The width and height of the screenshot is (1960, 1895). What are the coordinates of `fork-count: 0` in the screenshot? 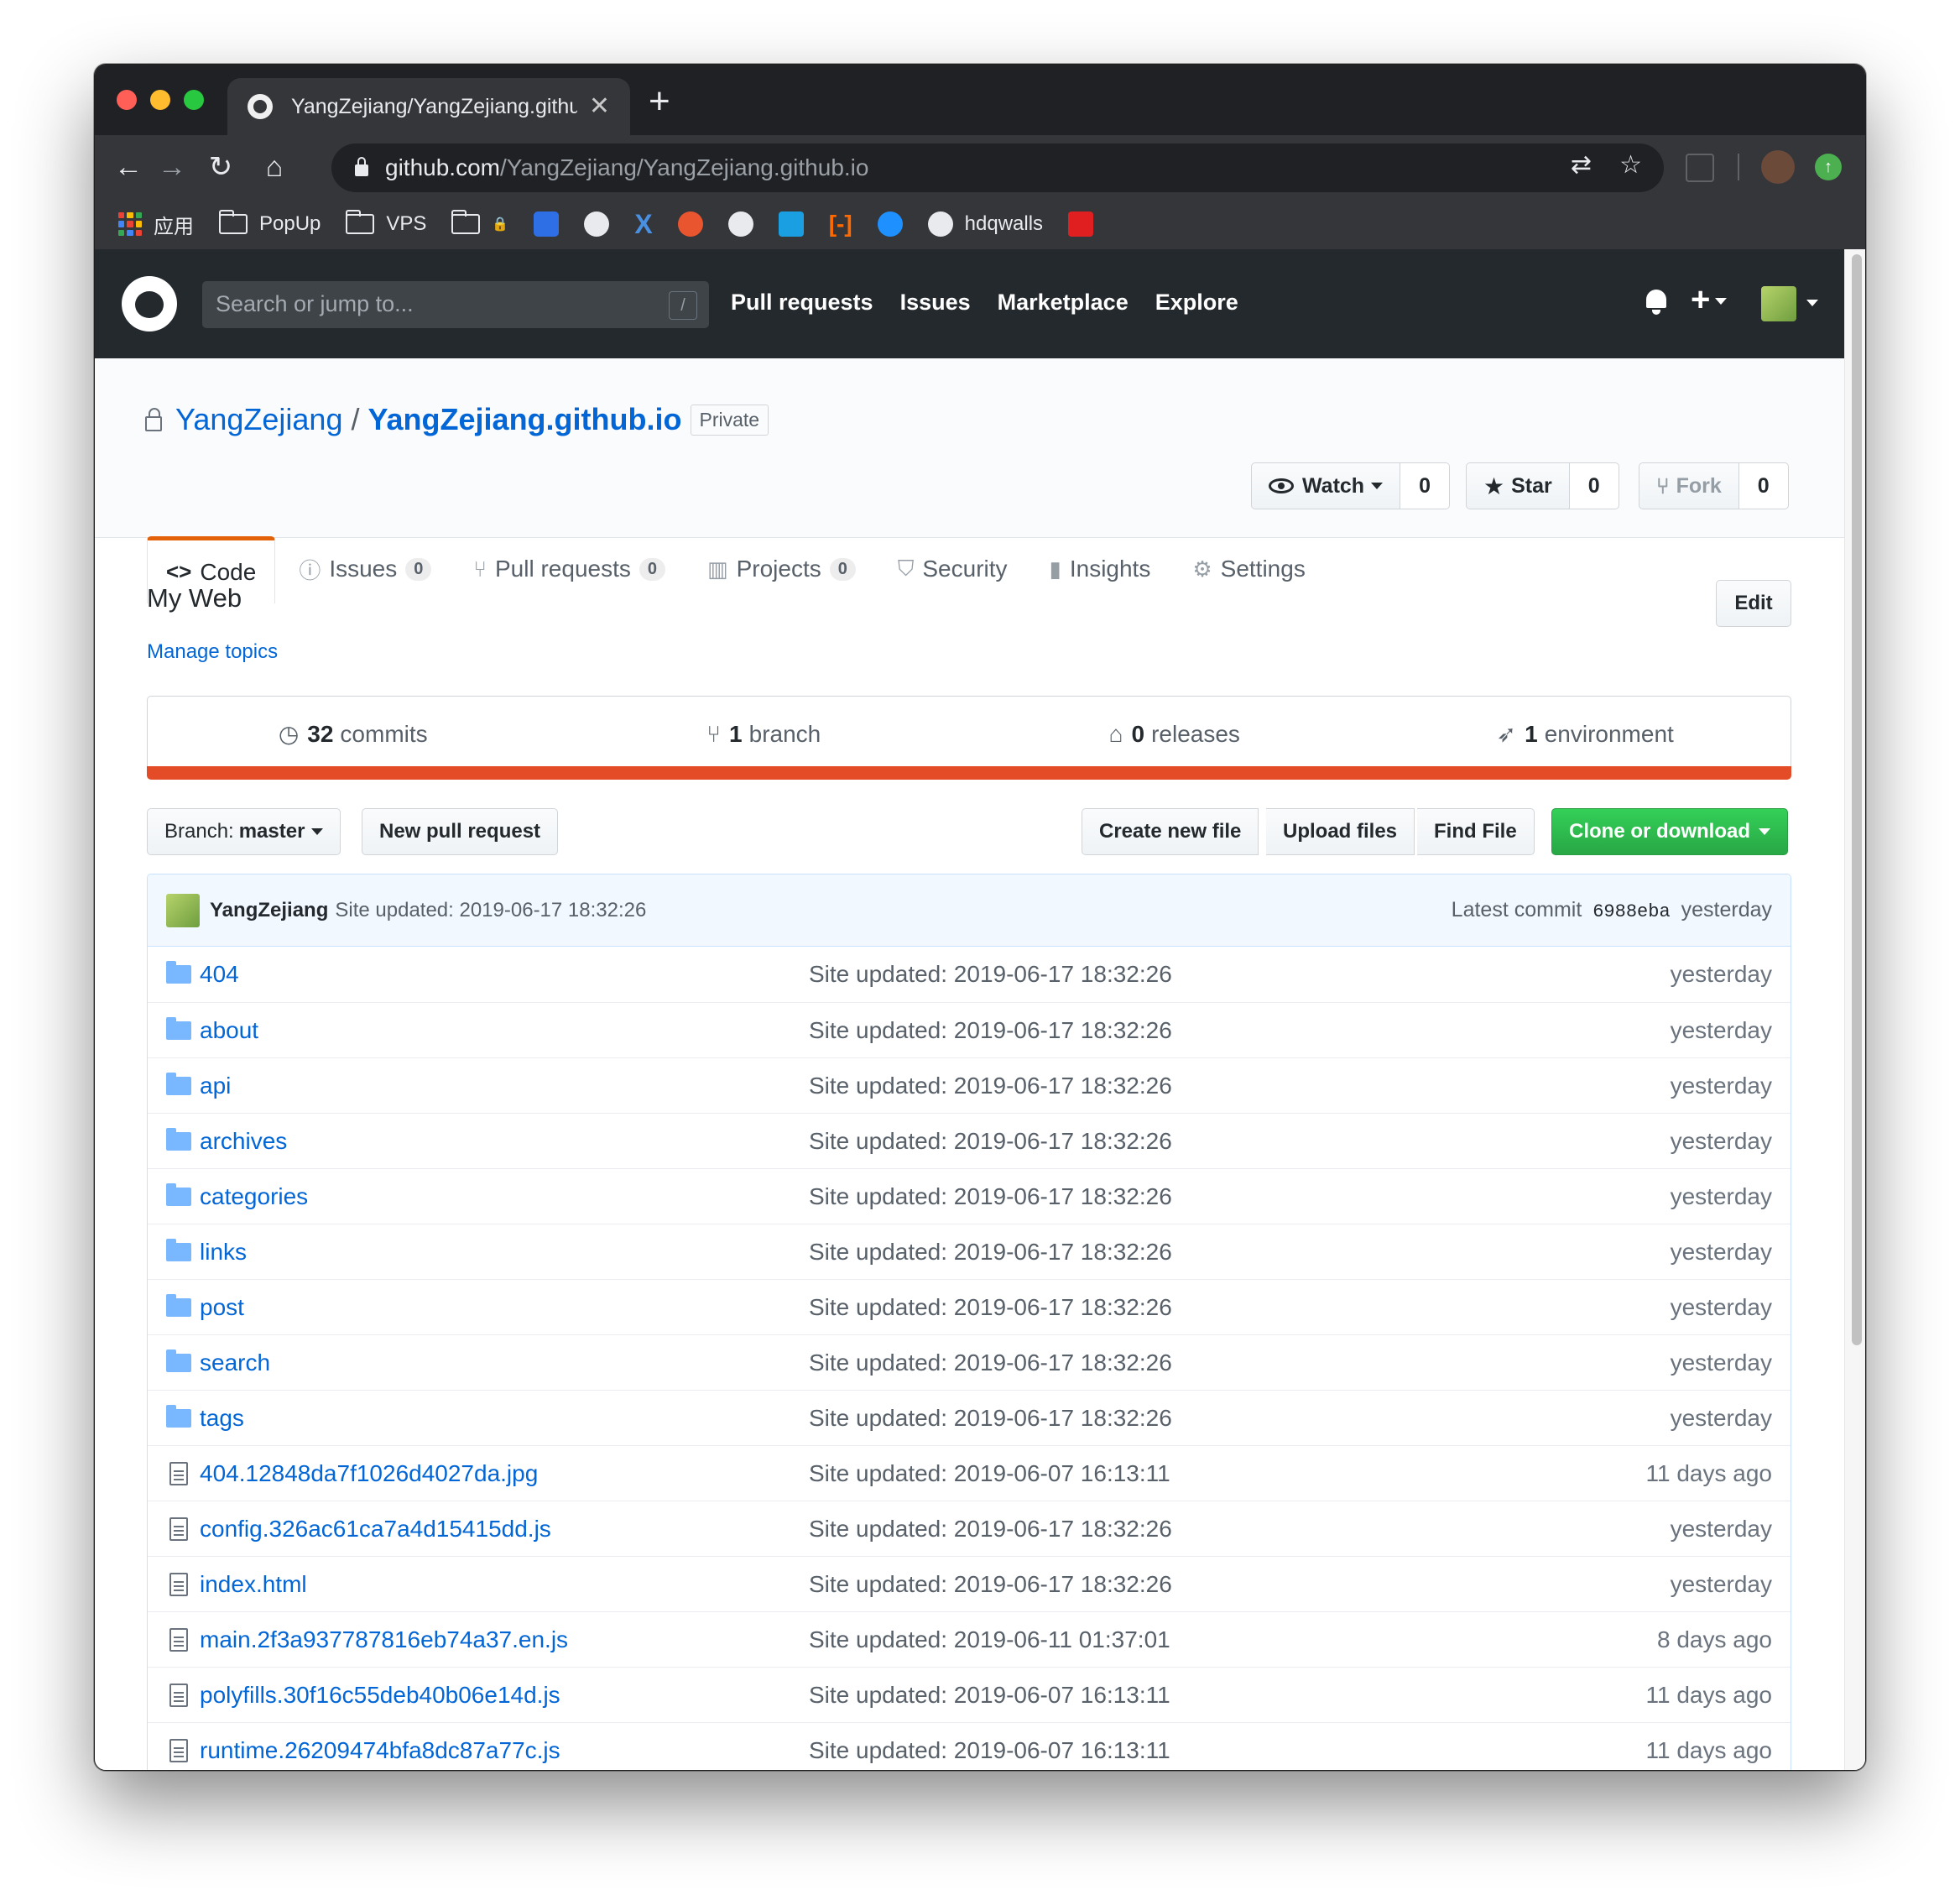 It's located at (1764, 485).